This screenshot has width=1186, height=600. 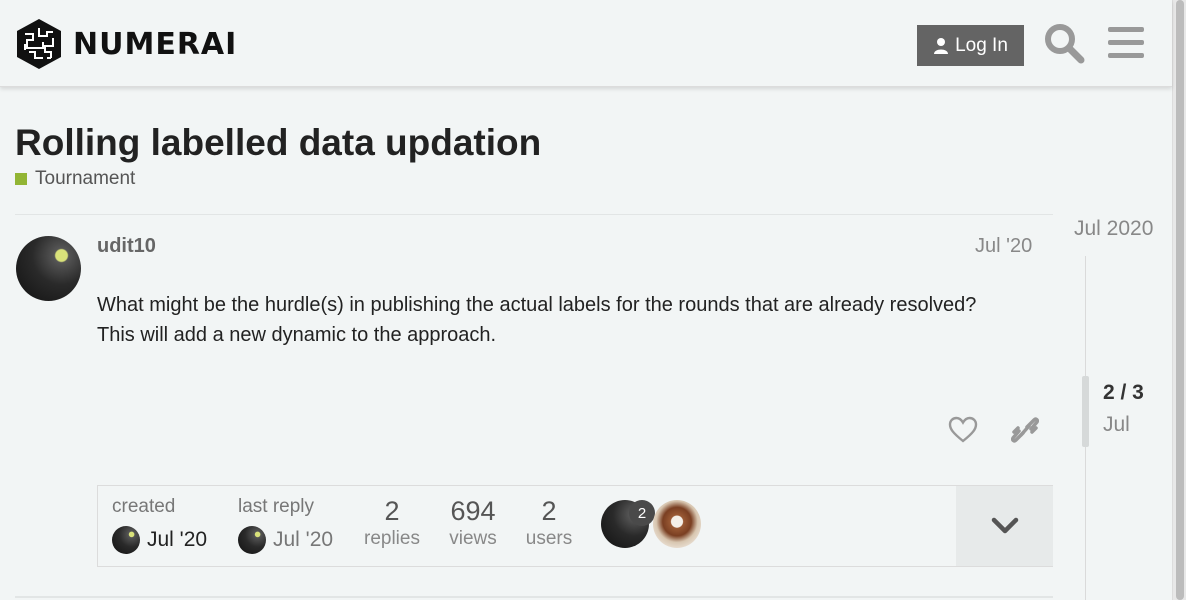 I want to click on category-color-swatch, so click(x=21, y=179).